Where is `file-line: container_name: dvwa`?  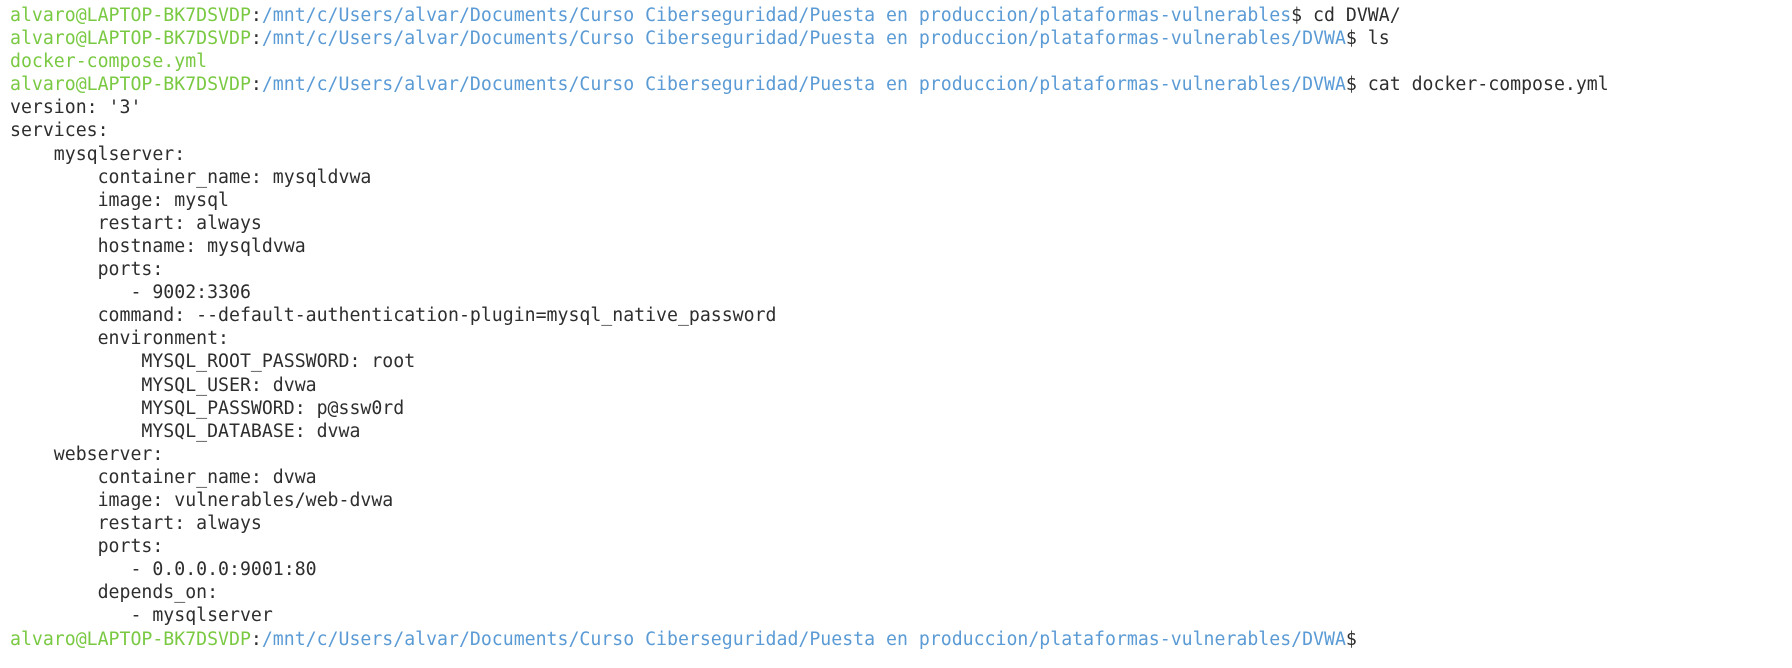 file-line: container_name: dvwa is located at coordinates (163, 477).